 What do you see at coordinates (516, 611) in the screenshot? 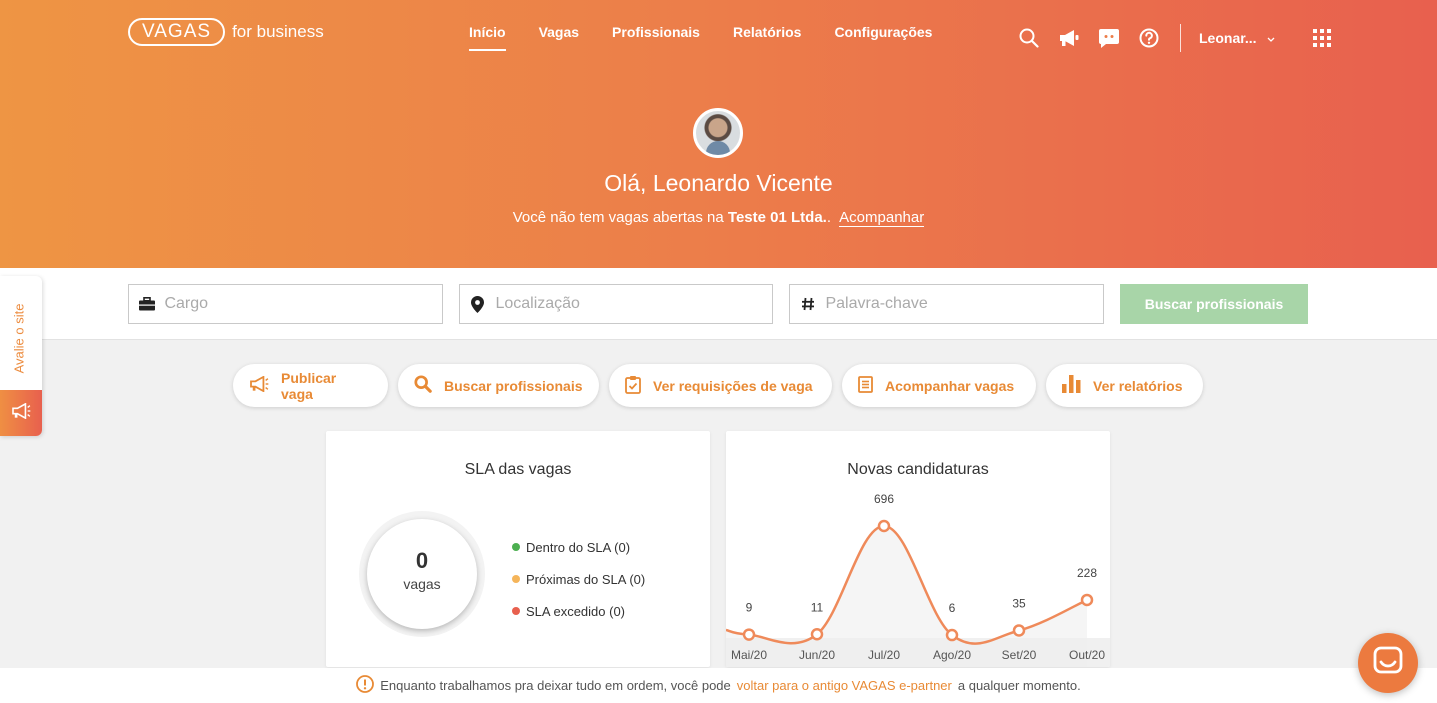
I see `legend-dot-red` at bounding box center [516, 611].